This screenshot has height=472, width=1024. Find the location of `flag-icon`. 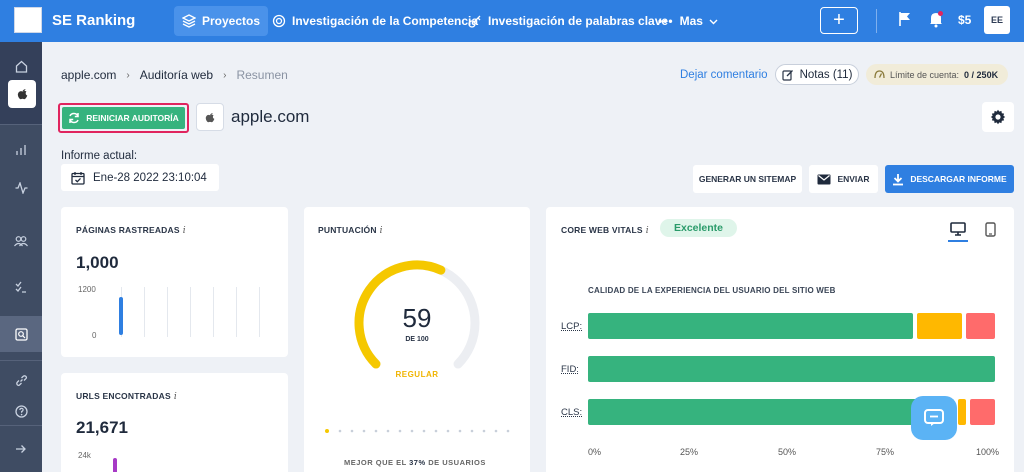

flag-icon is located at coordinates (905, 21).